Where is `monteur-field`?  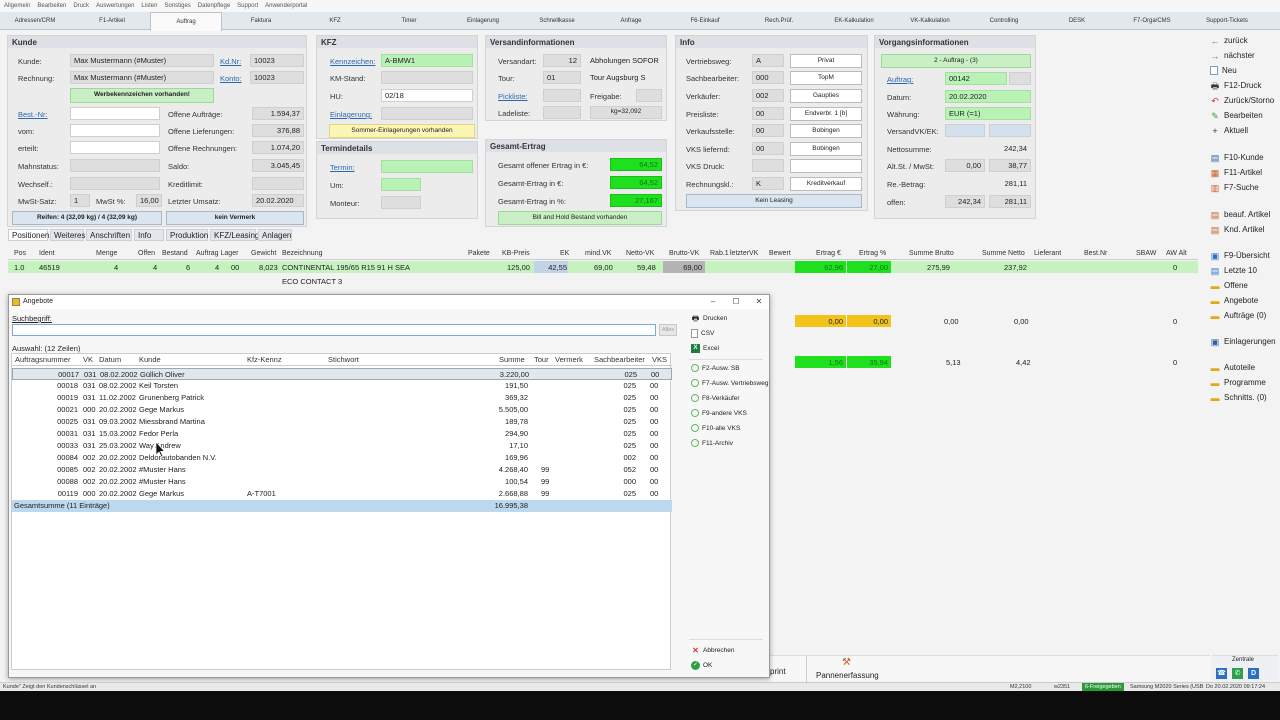
monteur-field is located at coordinates (401, 202).